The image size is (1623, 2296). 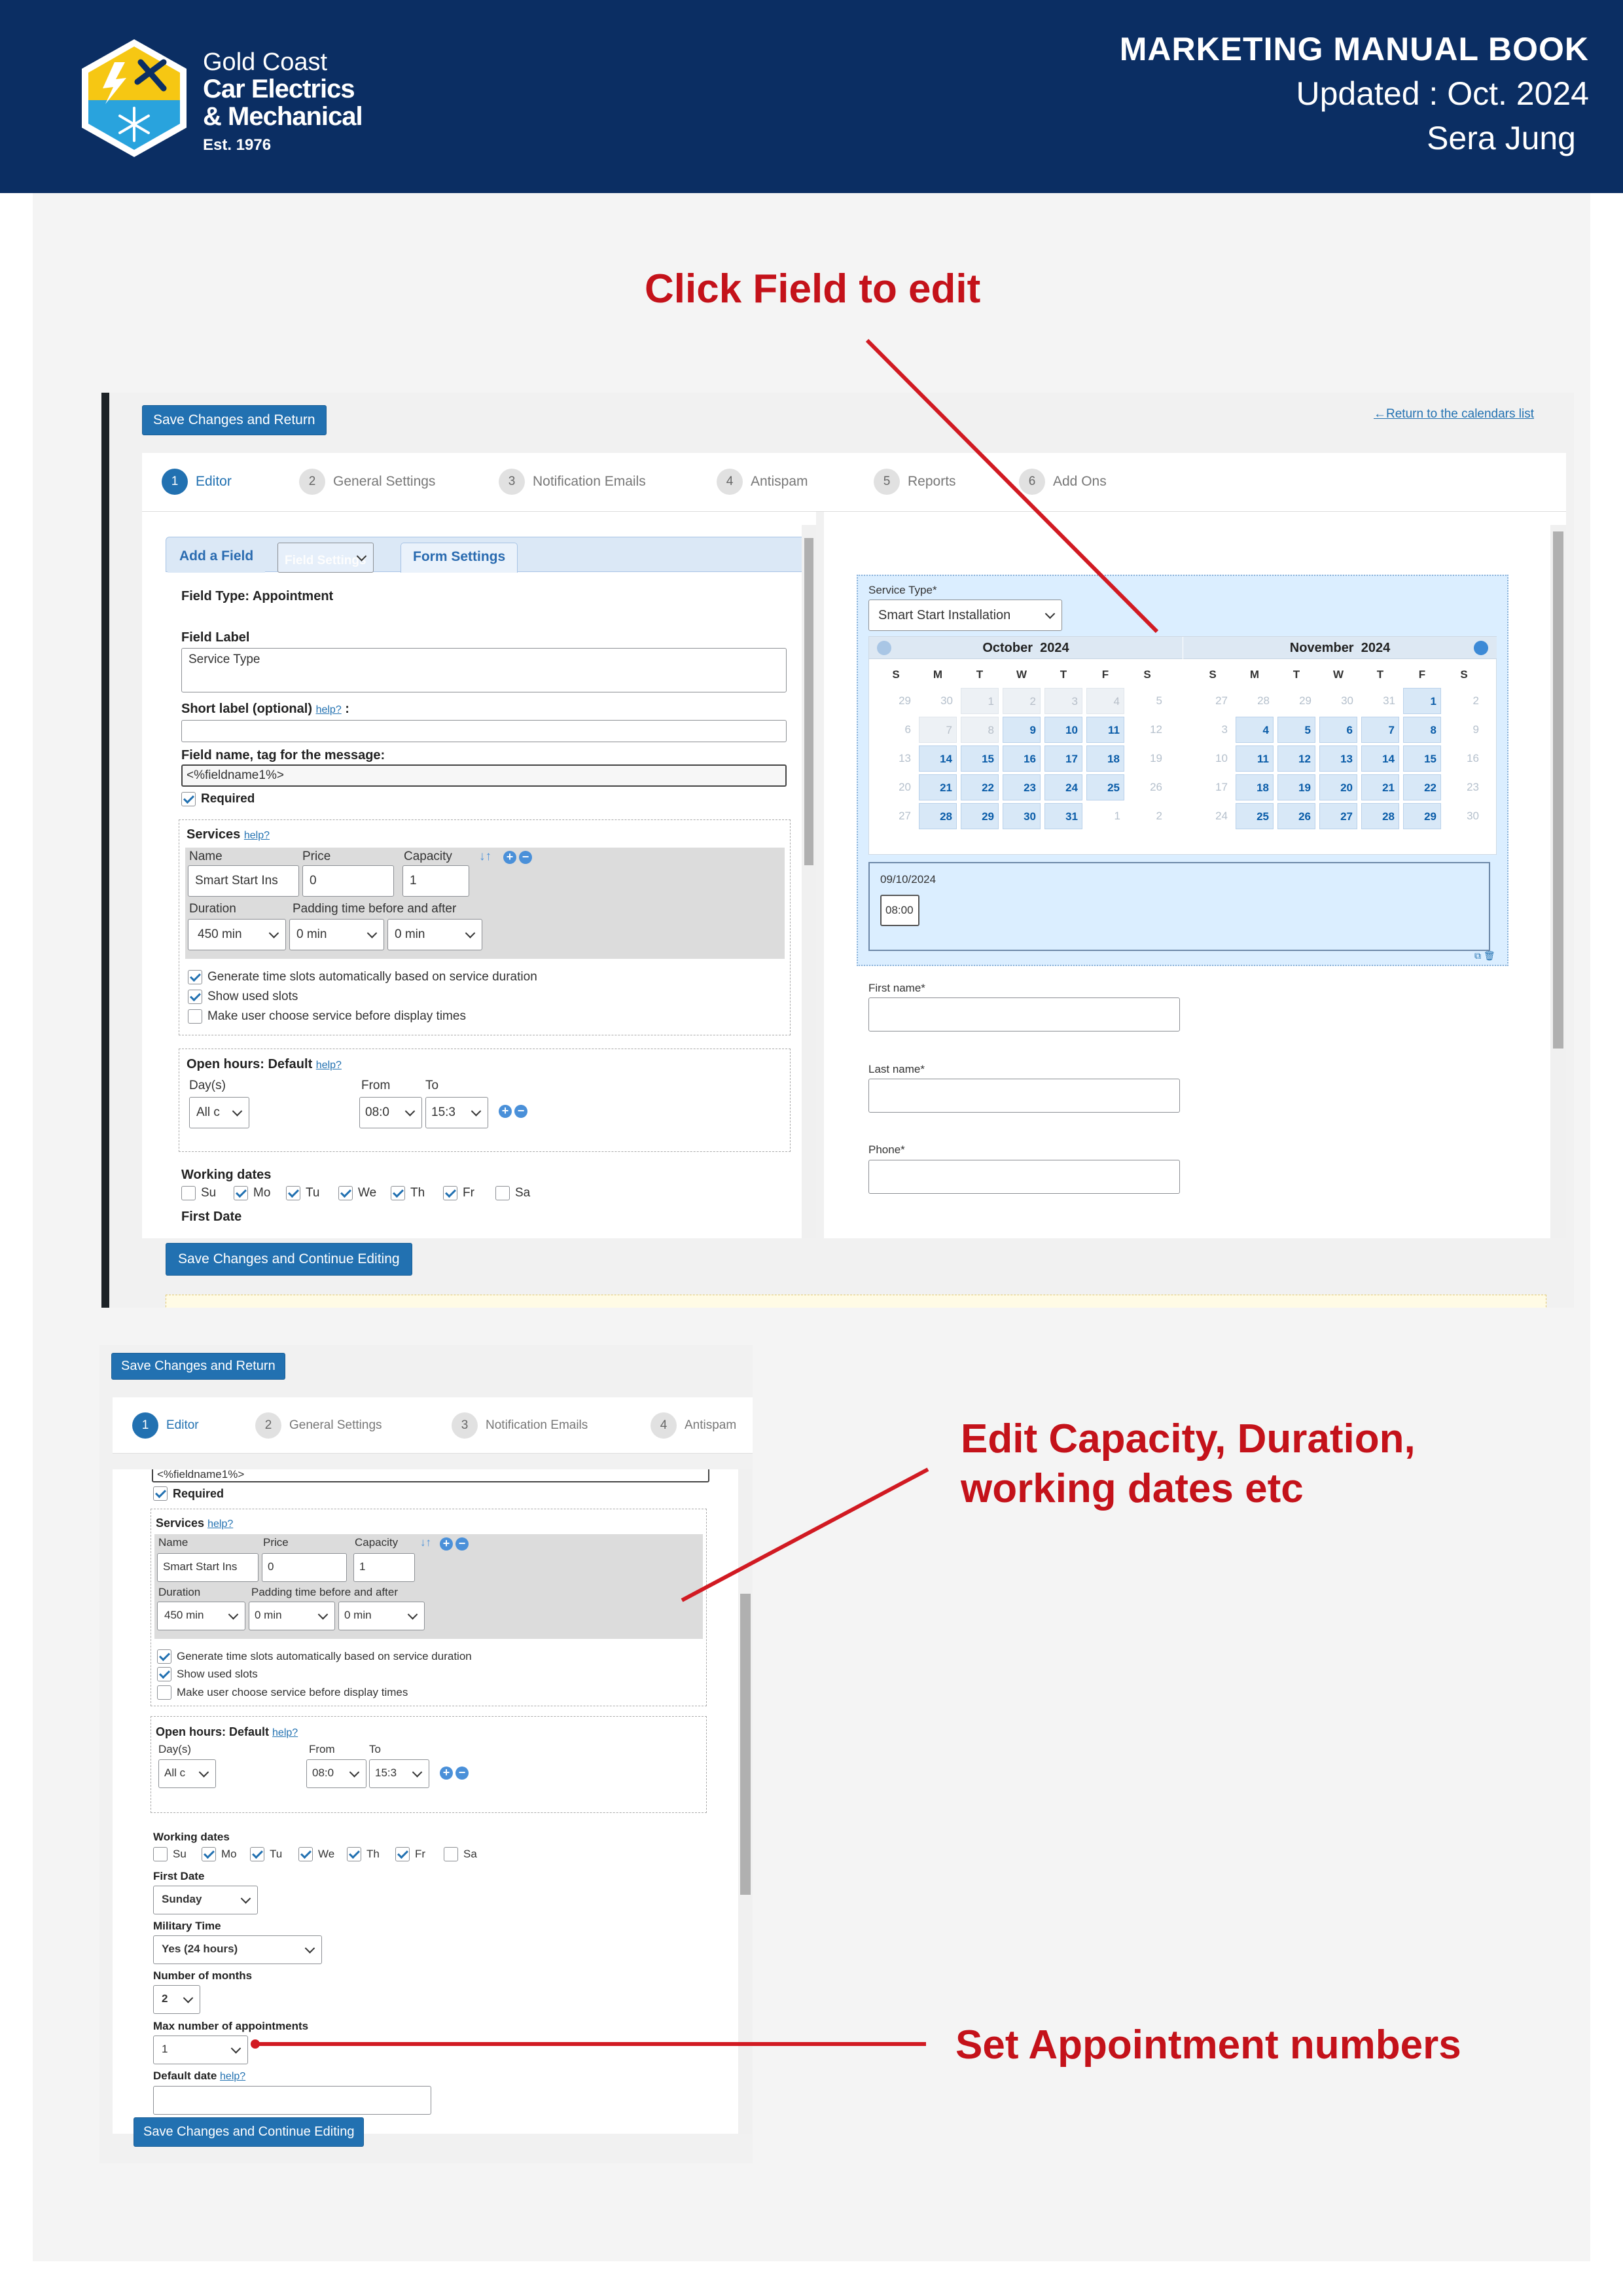 What do you see at coordinates (266, 1854) in the screenshot?
I see `working-day-tu-checkbox: Tu` at bounding box center [266, 1854].